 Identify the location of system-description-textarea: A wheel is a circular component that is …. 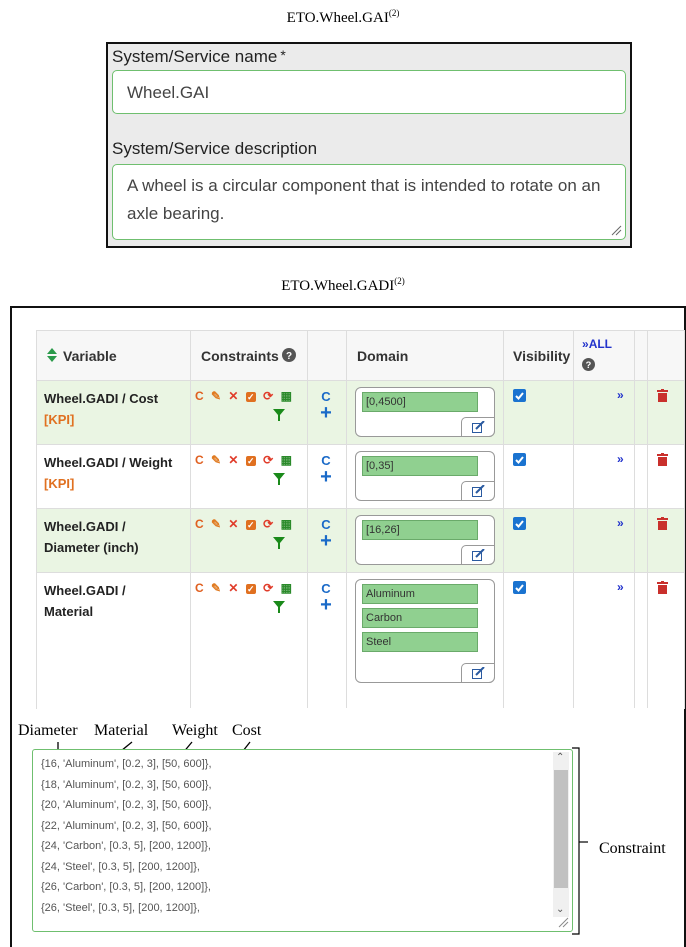
(369, 202).